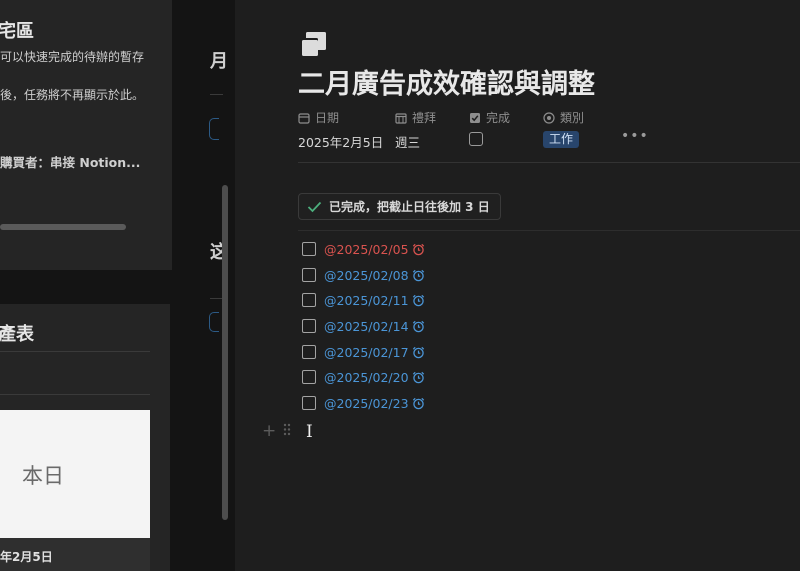  I want to click on text-cursor-icon: I, so click(309, 432).